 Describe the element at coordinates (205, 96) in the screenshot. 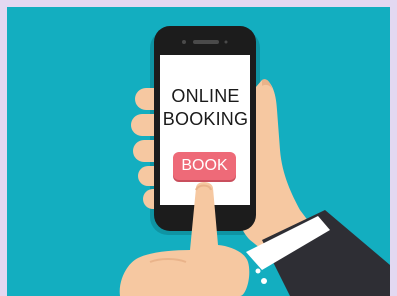

I see `screen-text-online: ONLINE` at that location.